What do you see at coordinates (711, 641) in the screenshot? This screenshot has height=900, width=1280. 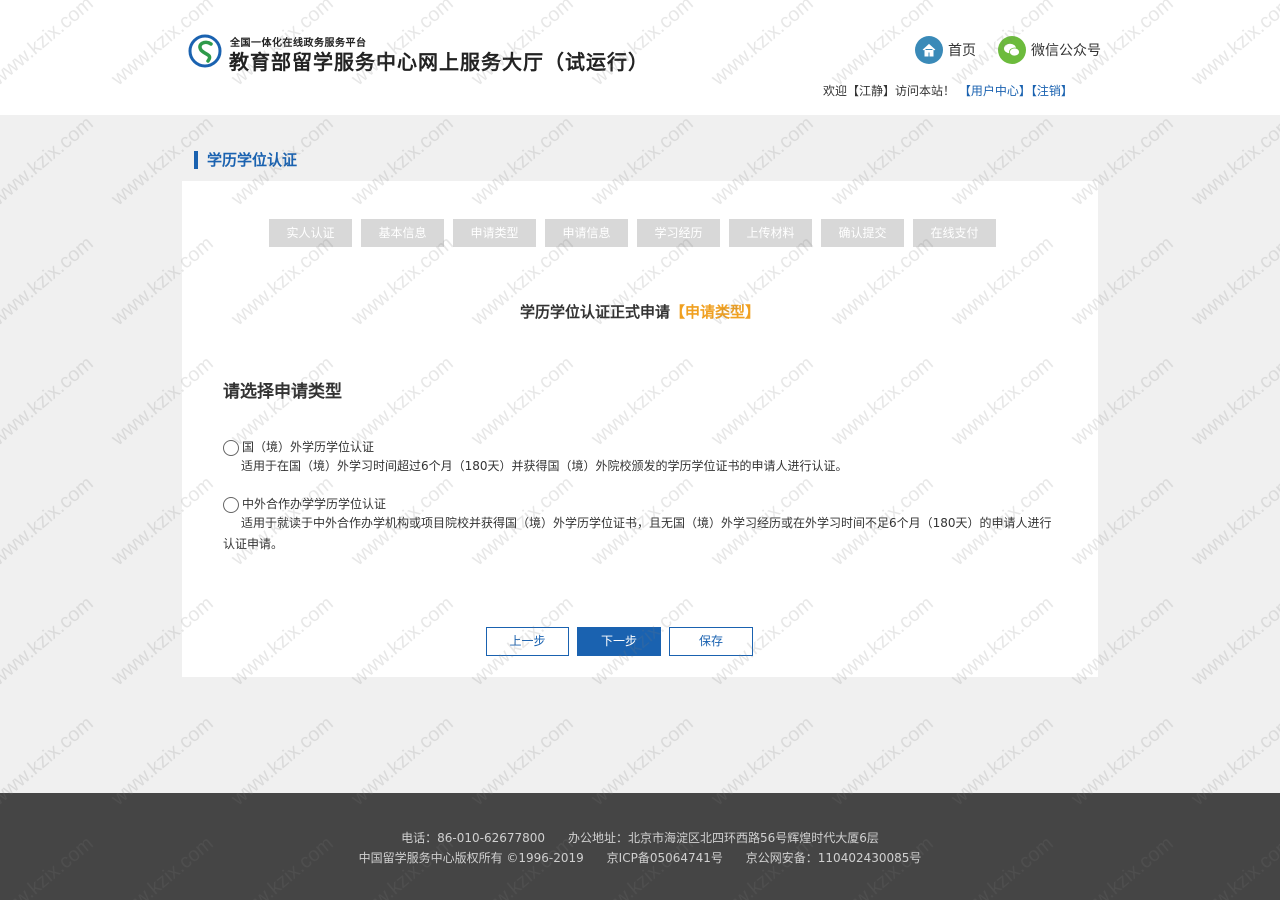 I see `save-button: 保存` at bounding box center [711, 641].